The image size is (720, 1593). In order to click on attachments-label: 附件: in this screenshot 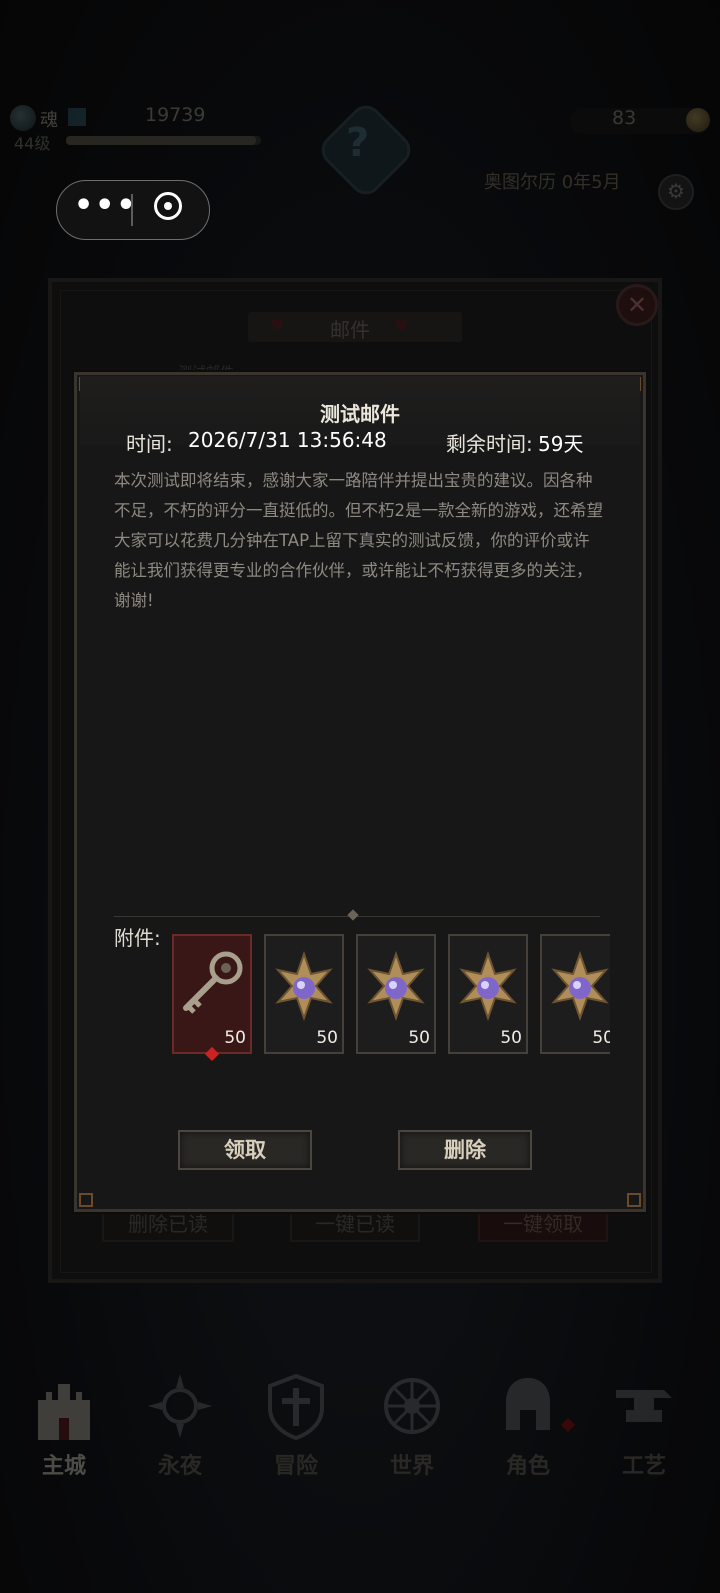, I will do `click(137, 938)`.